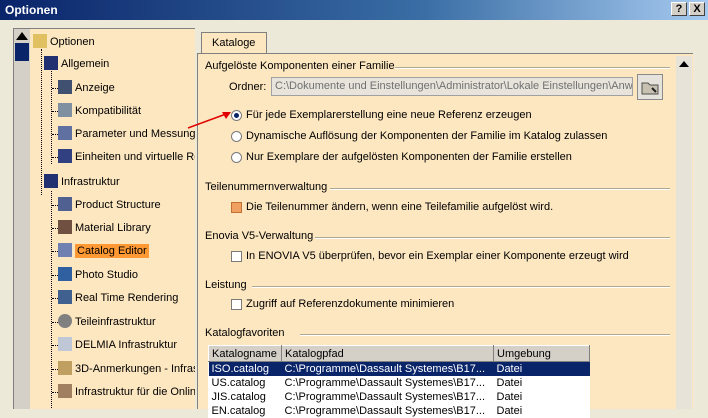 The height and width of the screenshot is (418, 708). What do you see at coordinates (300, 66) in the screenshot?
I see `section-title-resolved: Aufgelöste Komponenten einer Familie` at bounding box center [300, 66].